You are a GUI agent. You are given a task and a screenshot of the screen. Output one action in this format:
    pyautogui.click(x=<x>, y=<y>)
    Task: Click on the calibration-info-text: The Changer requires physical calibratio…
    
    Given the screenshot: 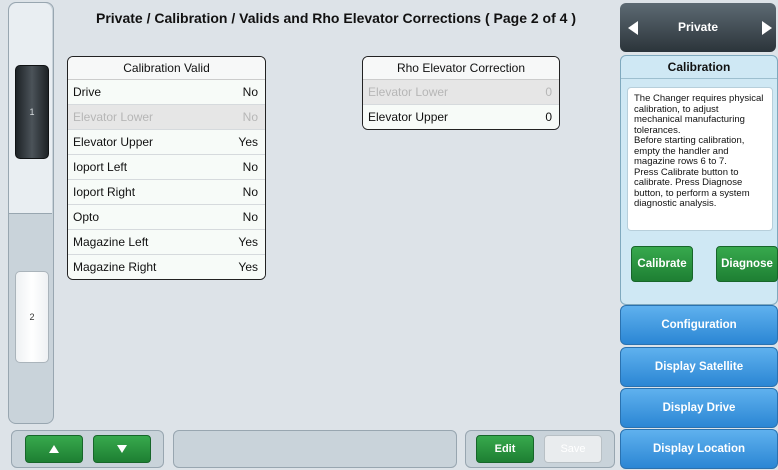 What is the action you would take?
    pyautogui.click(x=700, y=159)
    